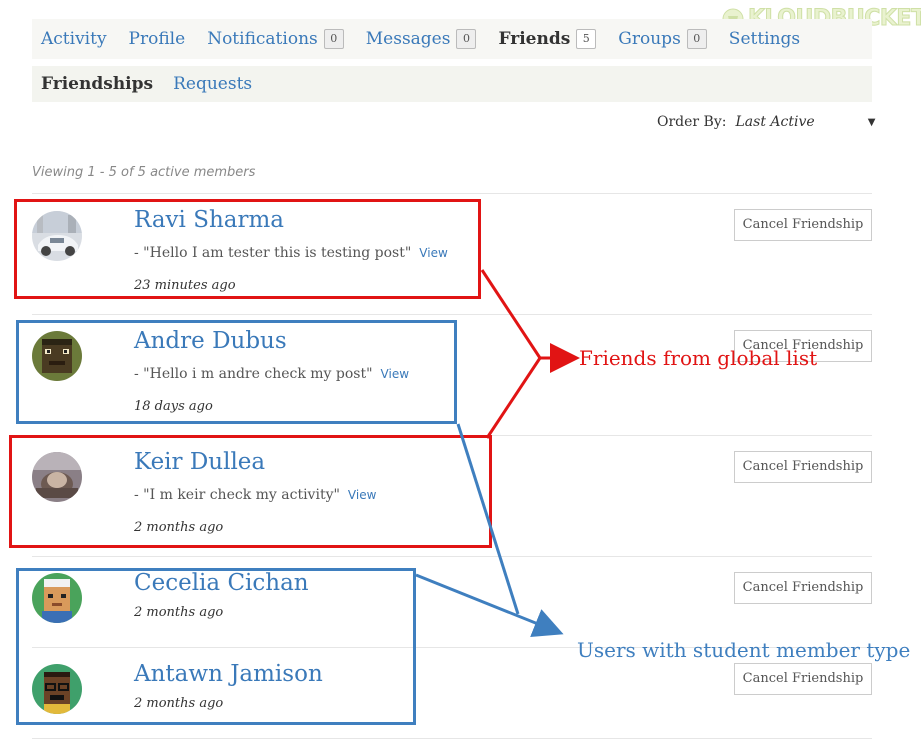 This screenshot has height=751, width=921. I want to click on annotation-student-type: Users with student member type, so click(744, 650).